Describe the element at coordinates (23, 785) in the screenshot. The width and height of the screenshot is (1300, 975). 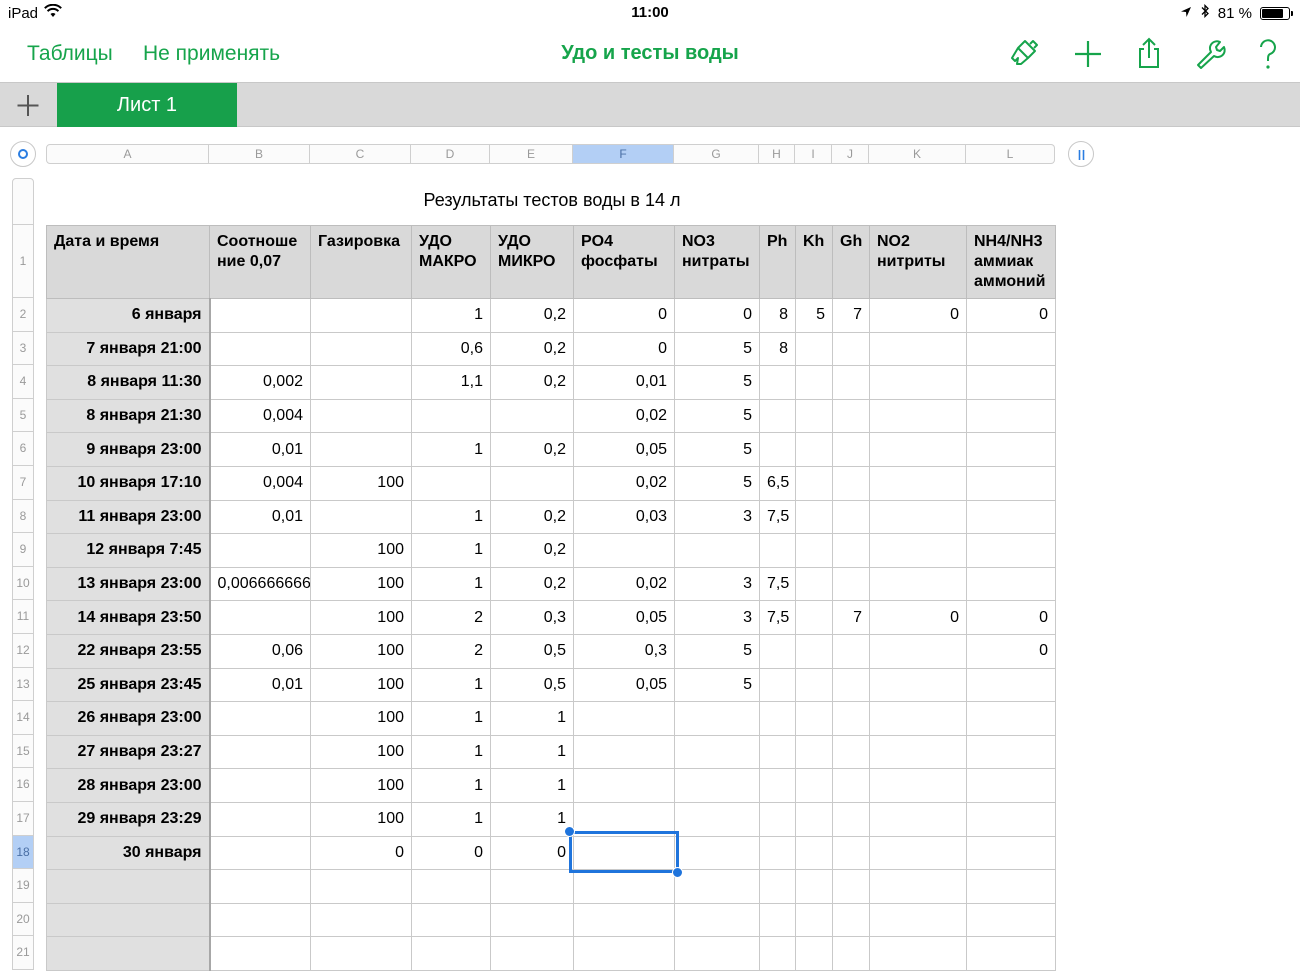
I see `row-header-16: 16` at that location.